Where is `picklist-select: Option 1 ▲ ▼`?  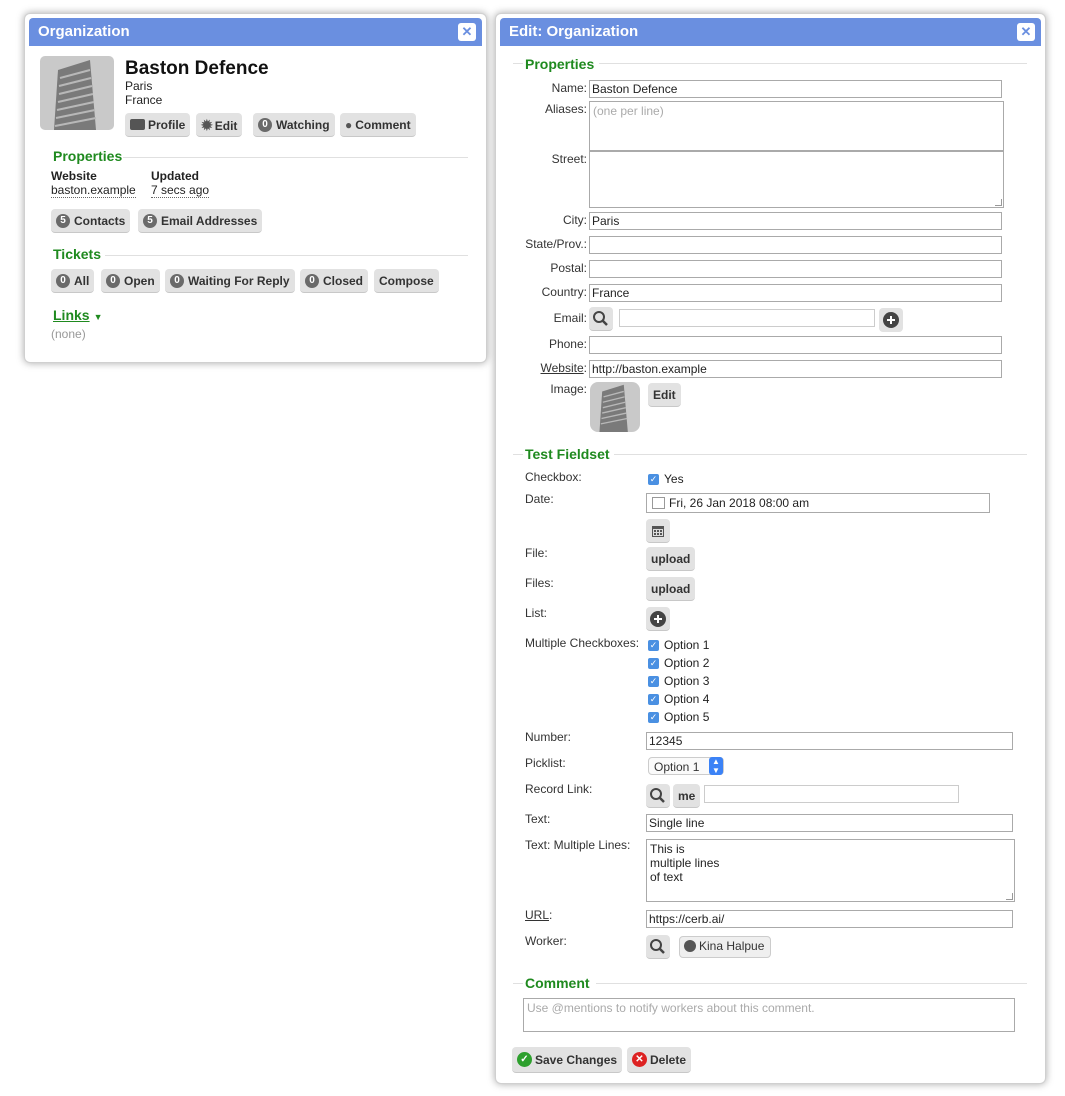 picklist-select: Option 1 ▲ ▼ is located at coordinates (686, 766).